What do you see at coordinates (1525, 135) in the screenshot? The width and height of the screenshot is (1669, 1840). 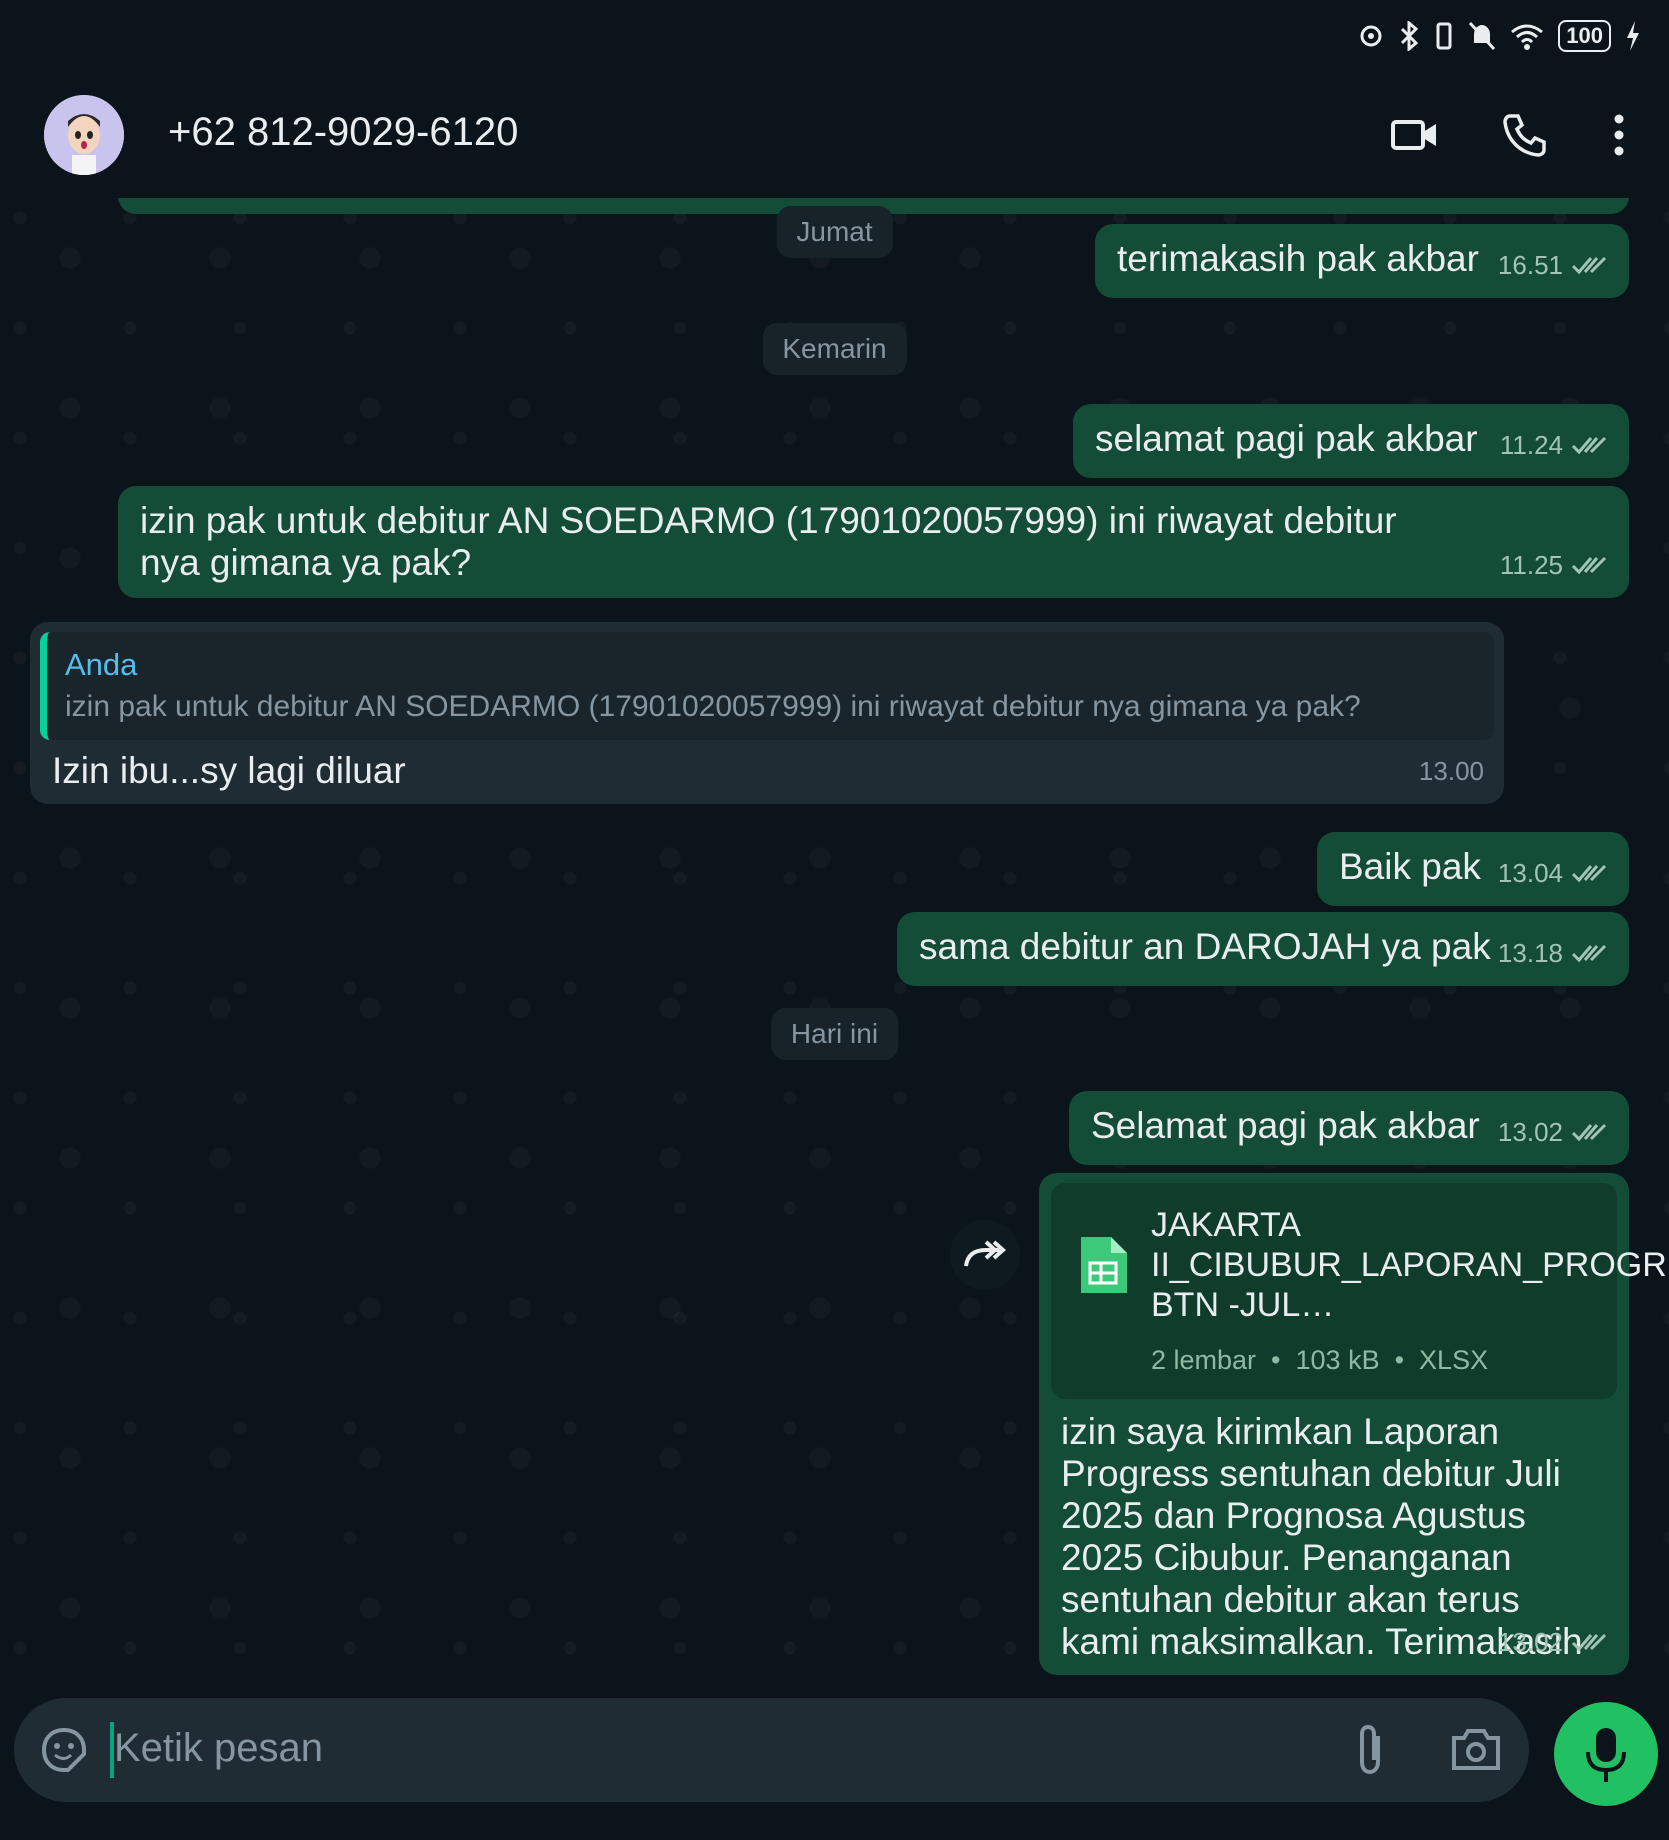 I see `phone-call-icon` at bounding box center [1525, 135].